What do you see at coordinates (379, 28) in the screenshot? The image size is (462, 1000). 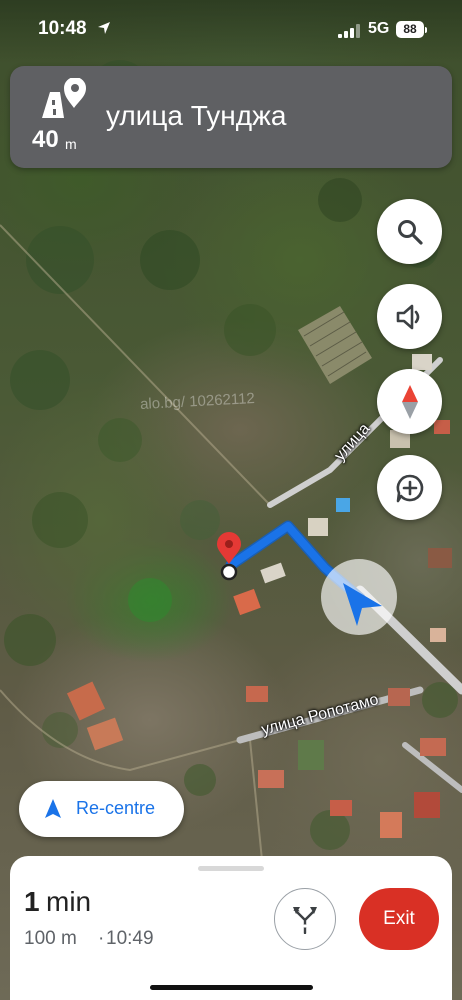 I see `network-type: 5G` at bounding box center [379, 28].